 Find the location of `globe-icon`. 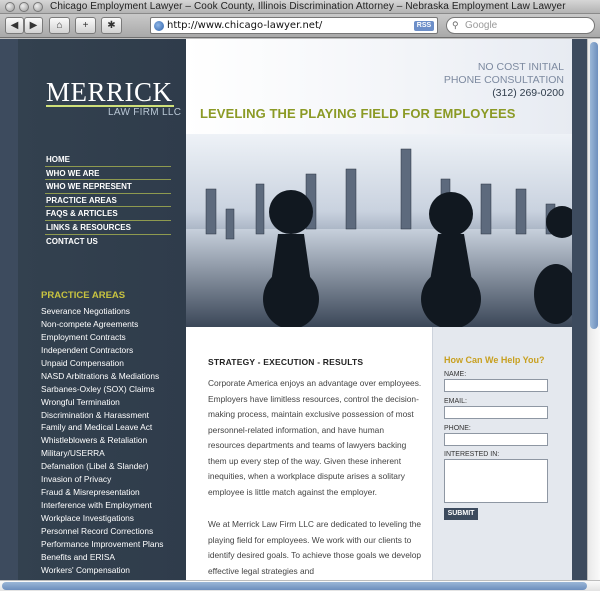

globe-icon is located at coordinates (159, 26).